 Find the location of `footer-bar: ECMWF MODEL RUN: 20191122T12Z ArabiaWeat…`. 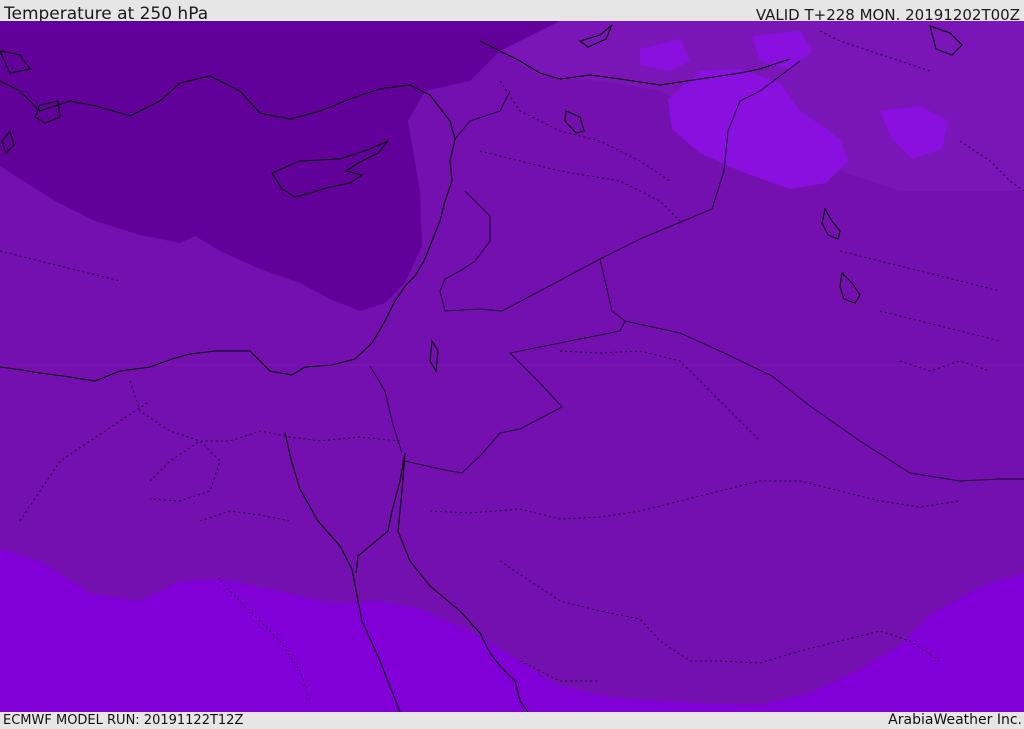

footer-bar: ECMWF MODEL RUN: 20191122T12Z ArabiaWeat… is located at coordinates (512, 720).